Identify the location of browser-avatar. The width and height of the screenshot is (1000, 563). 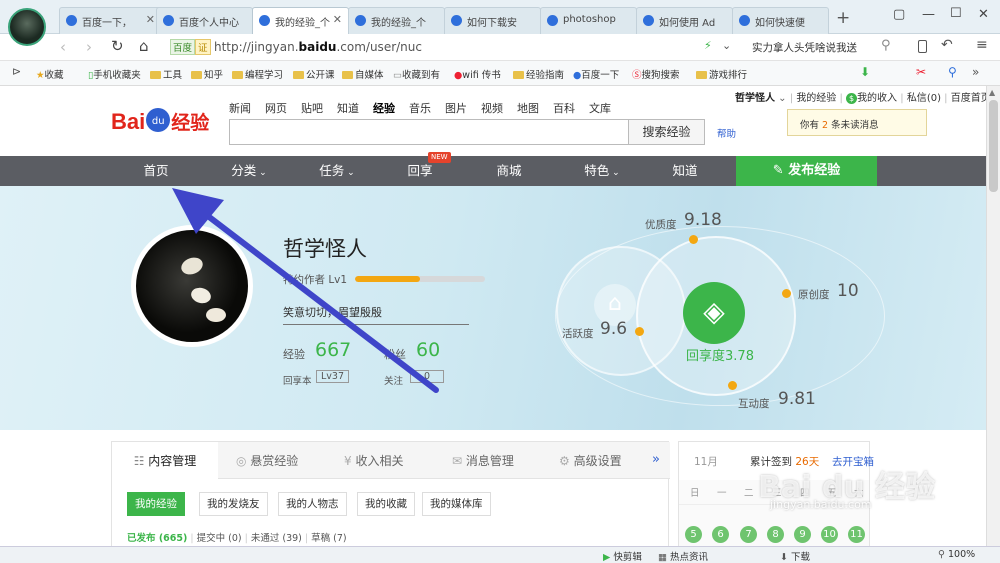
(27, 27).